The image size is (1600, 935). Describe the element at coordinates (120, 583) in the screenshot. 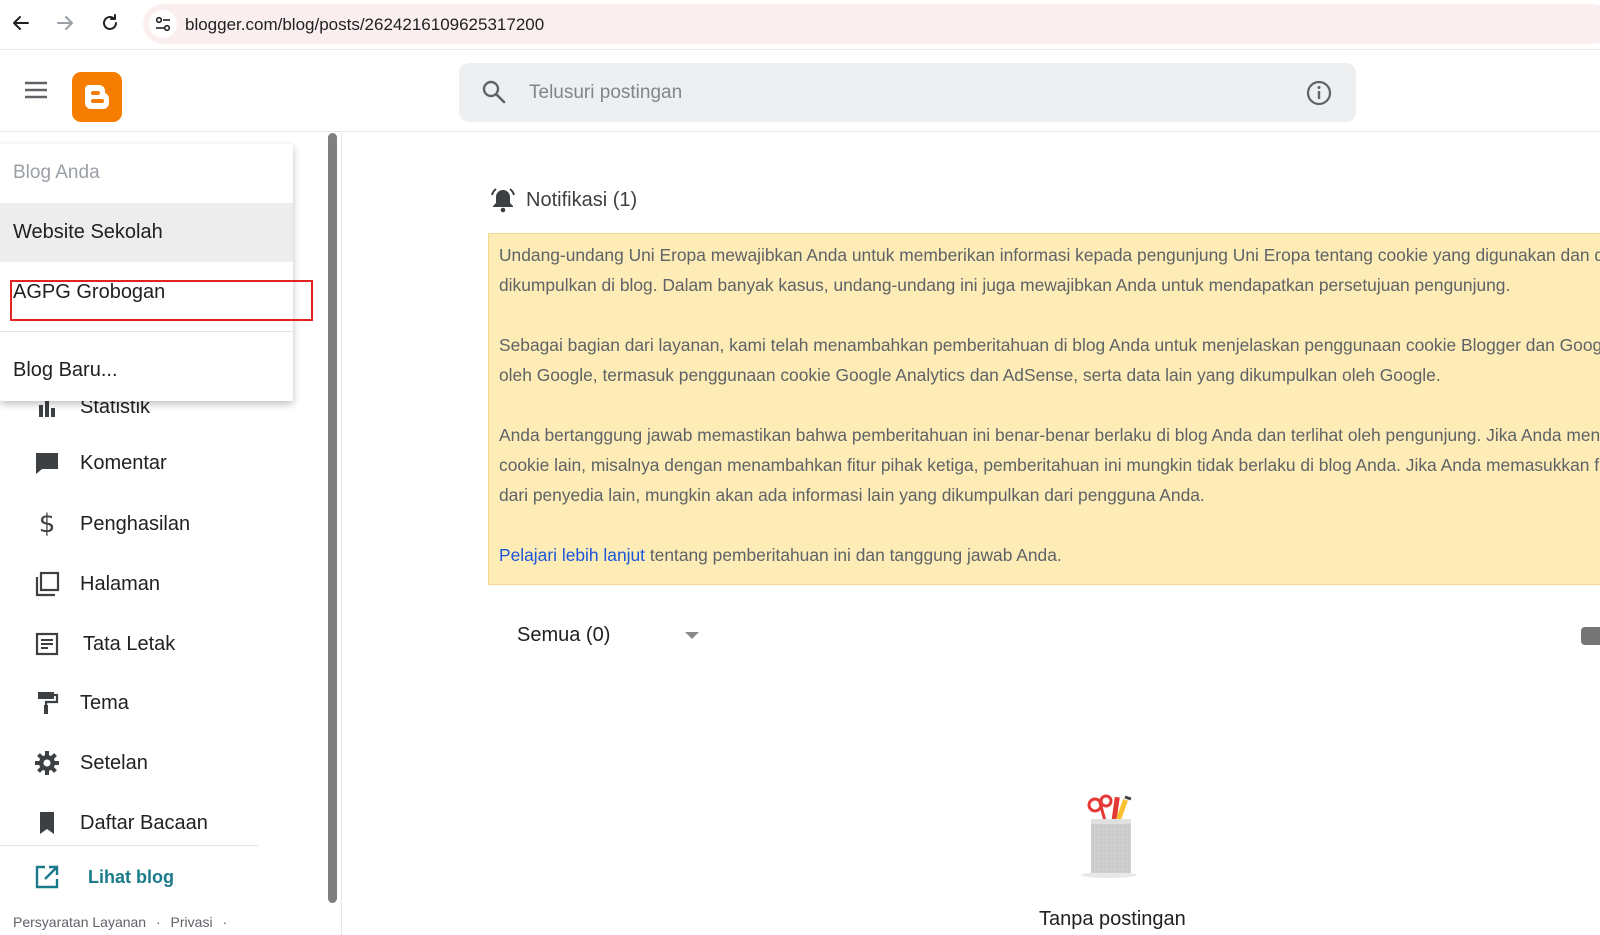

I see `sidebar-item-label: Halaman` at that location.